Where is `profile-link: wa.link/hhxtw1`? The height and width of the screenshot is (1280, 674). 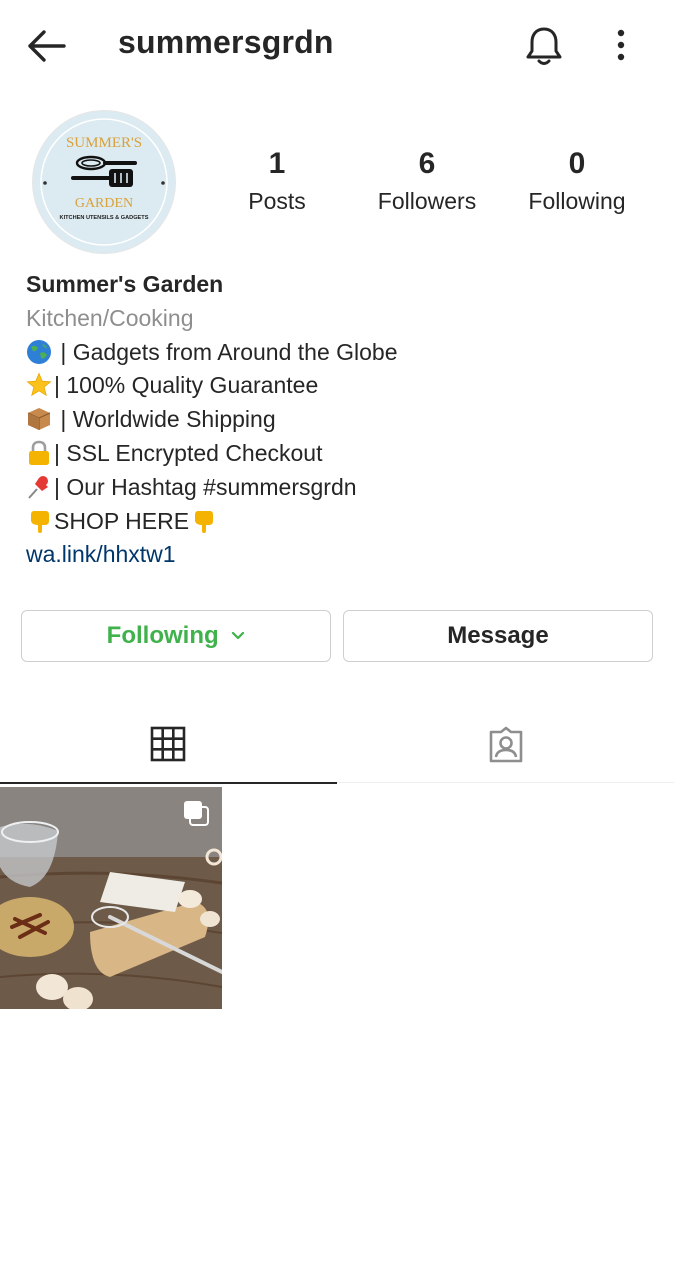 profile-link: wa.link/hhxtw1 is located at coordinates (336, 555).